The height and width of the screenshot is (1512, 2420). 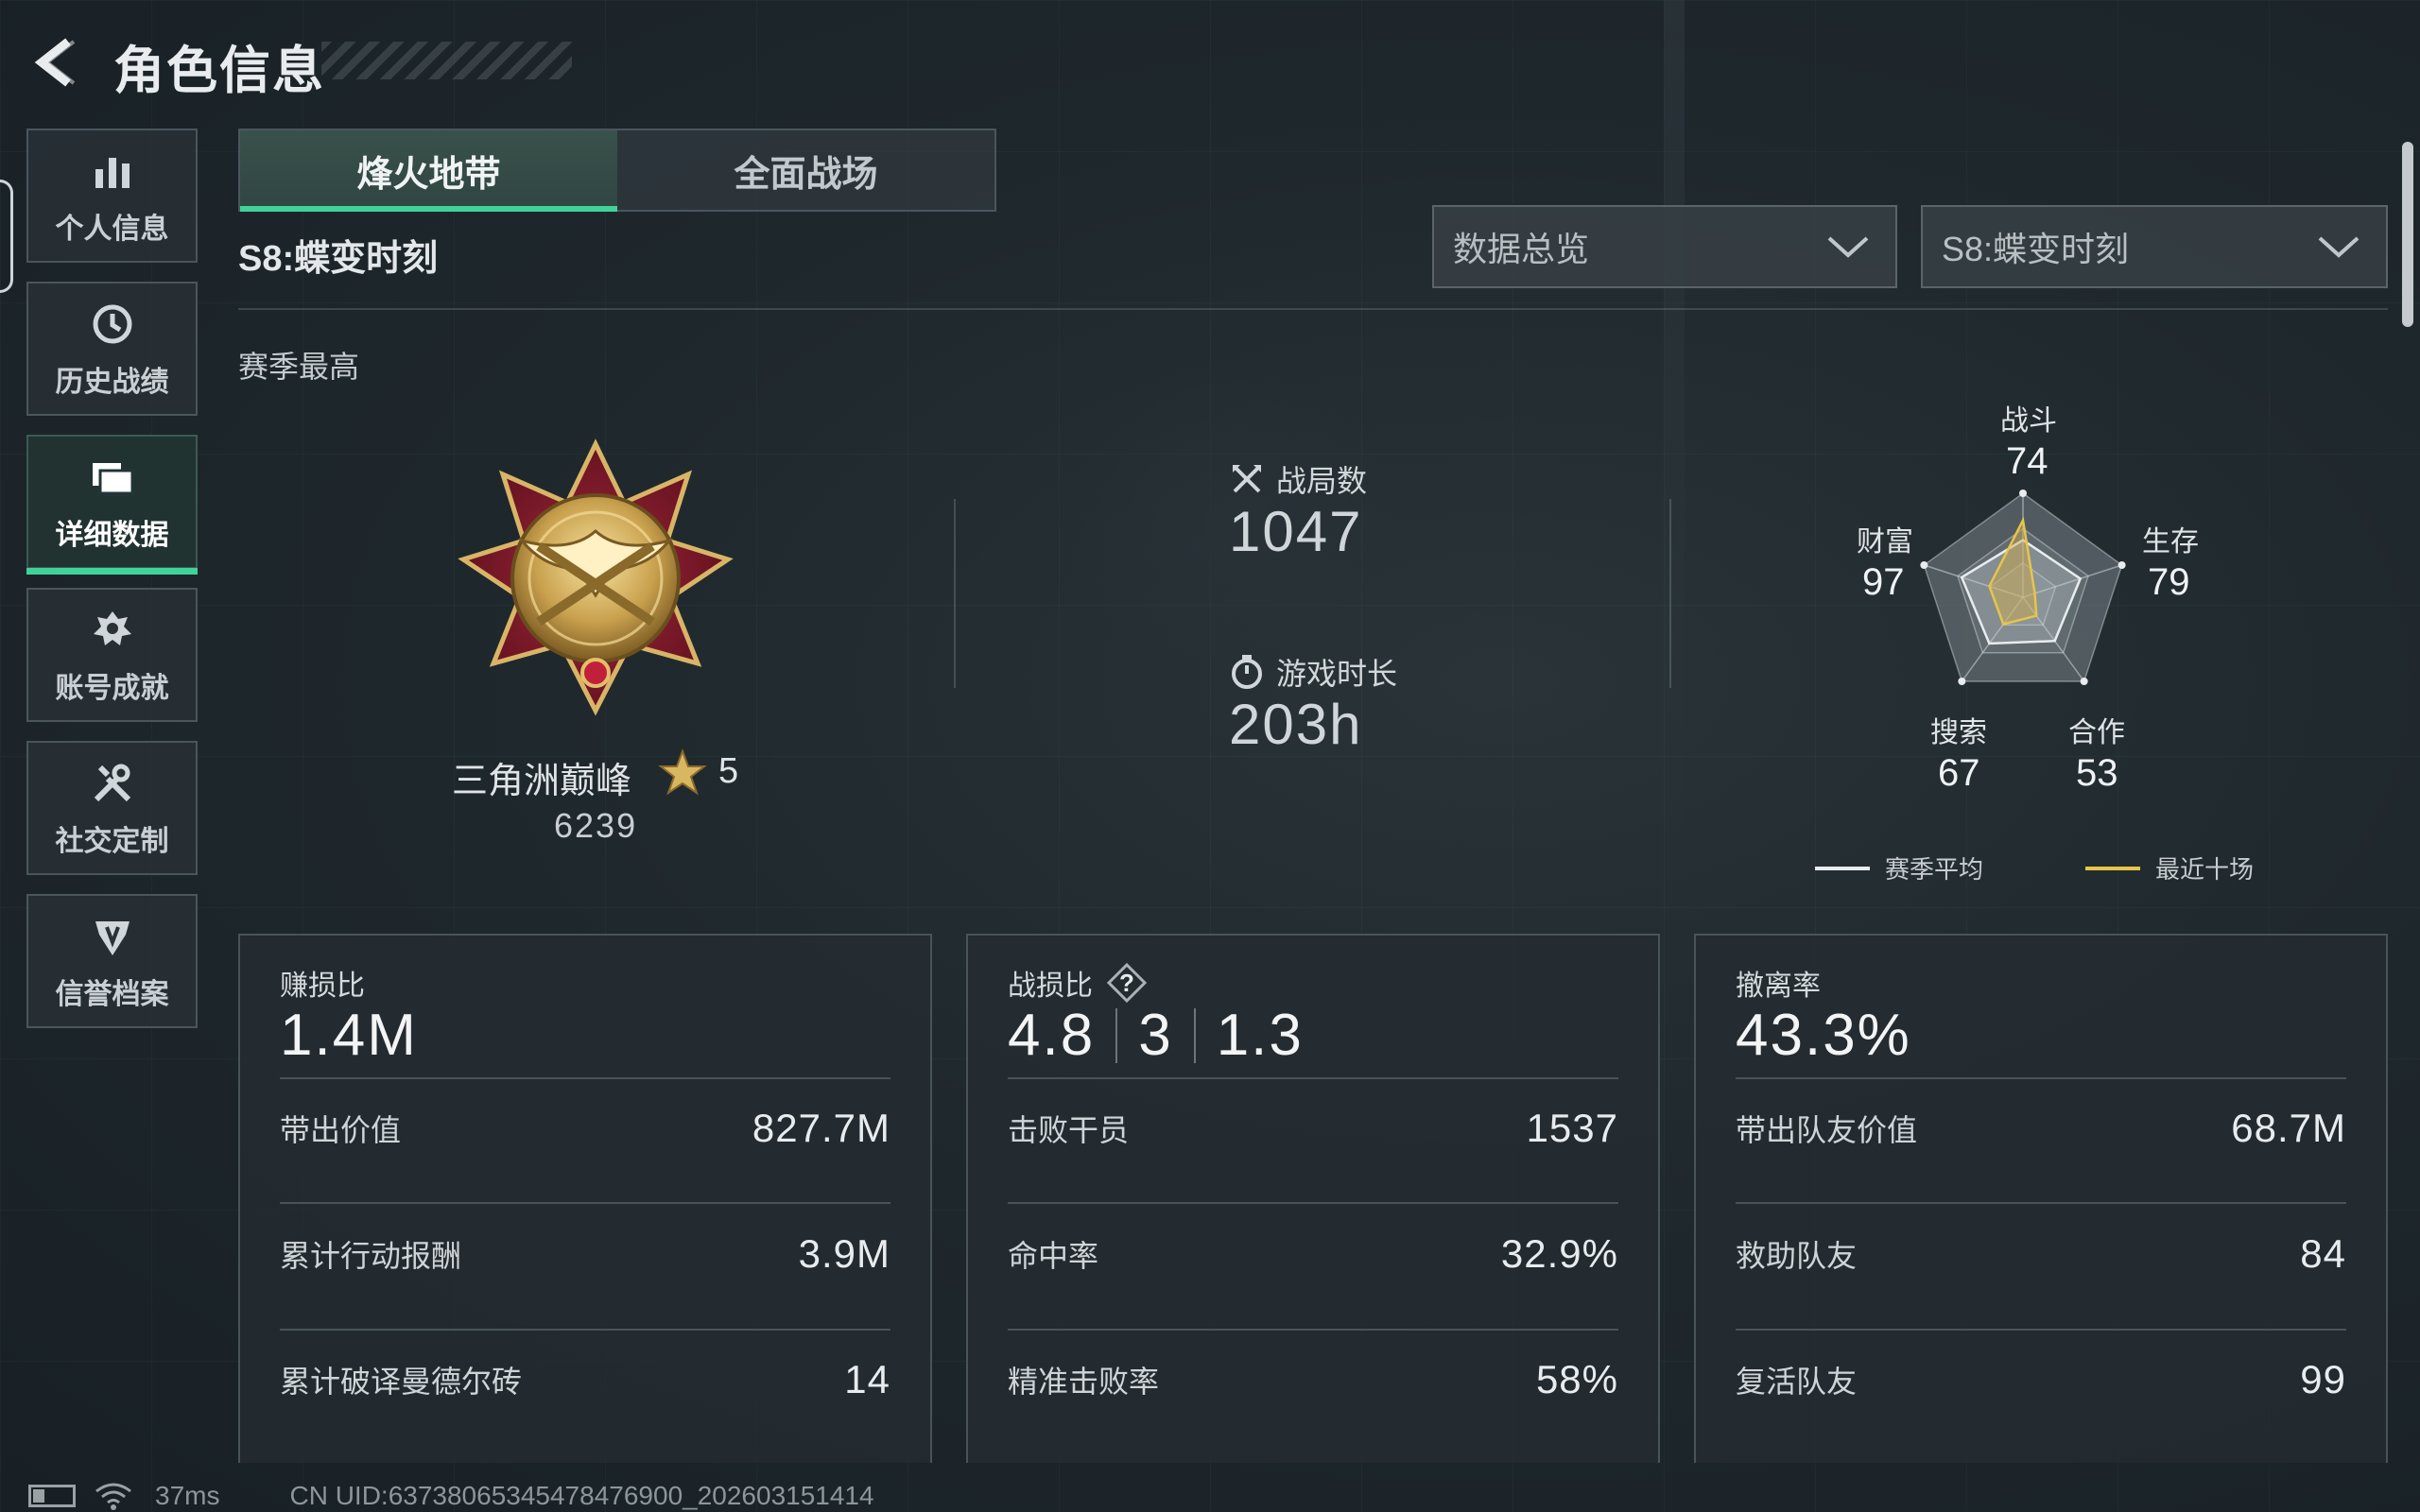 I want to click on playtime-value: 203h, so click(x=1296, y=724).